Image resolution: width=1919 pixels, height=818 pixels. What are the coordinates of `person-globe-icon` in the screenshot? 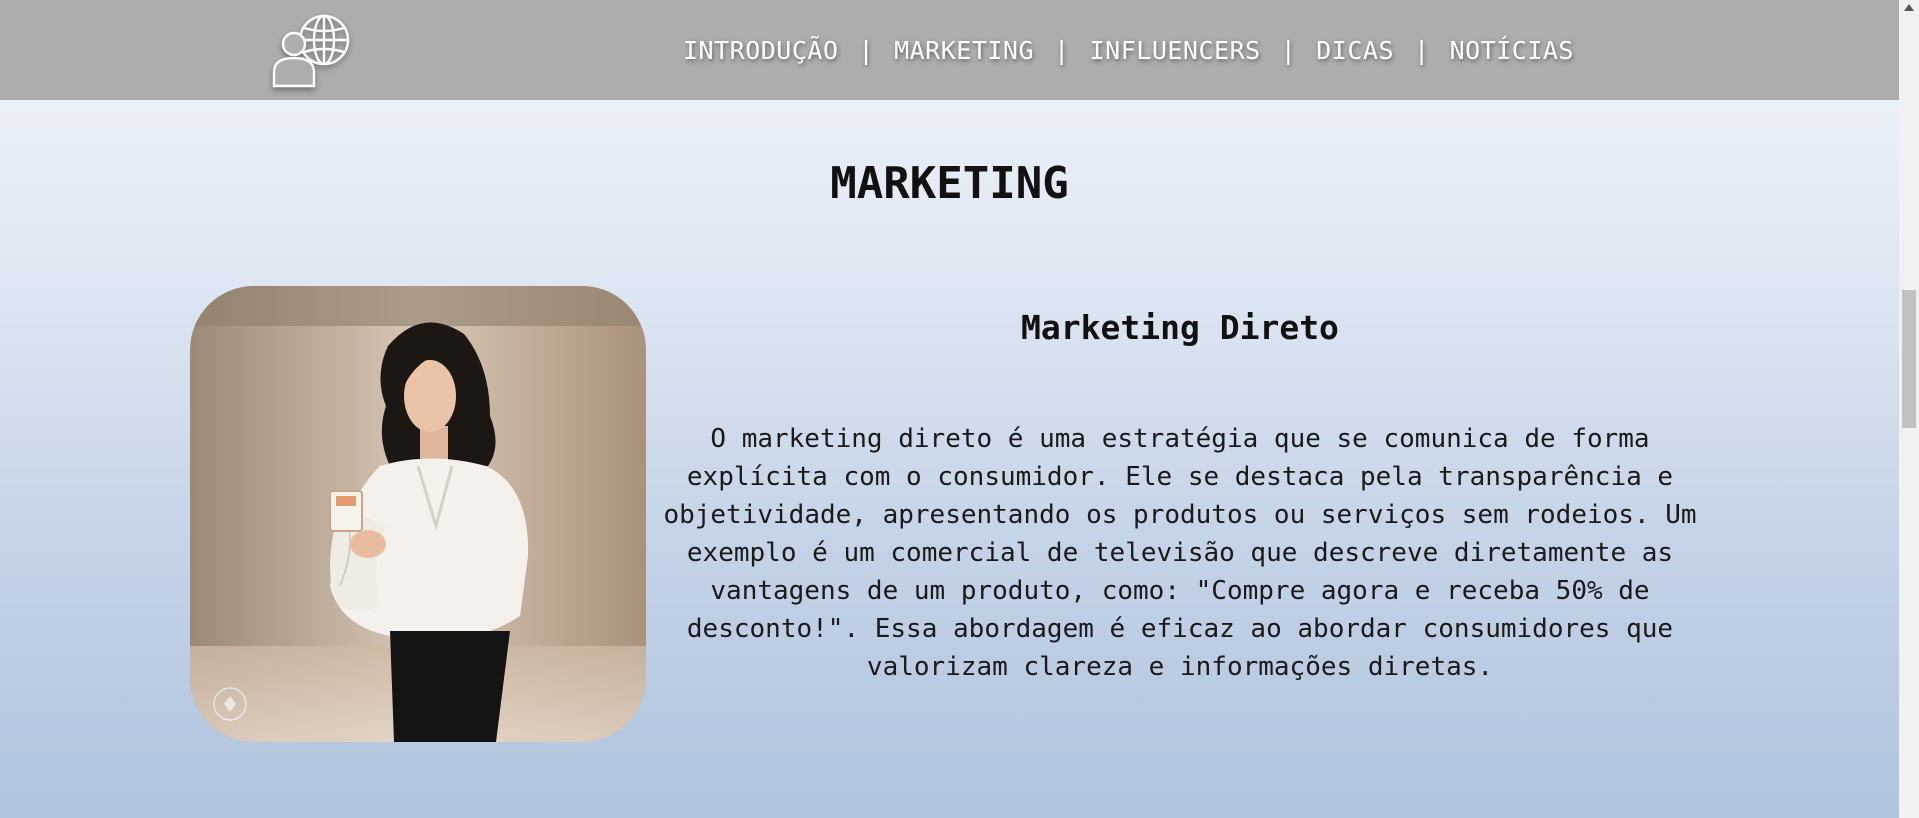 It's located at (313, 48).